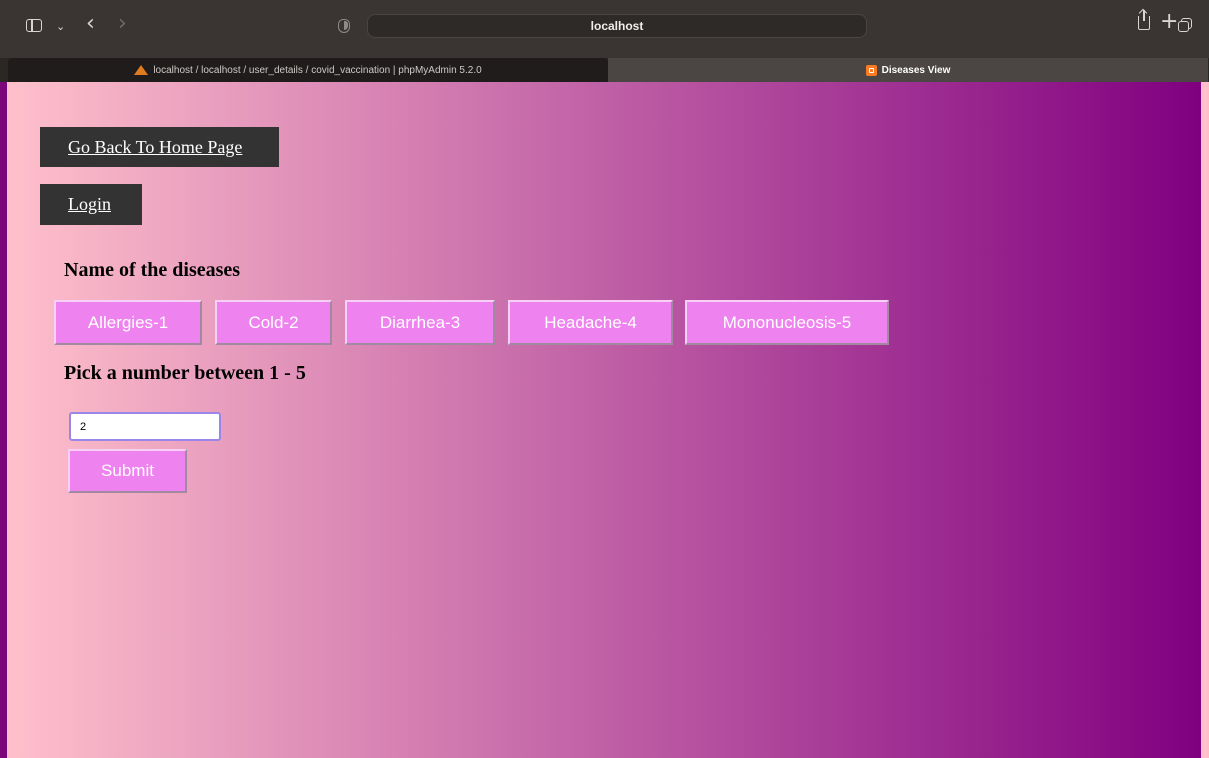 The height and width of the screenshot is (758, 1209). Describe the element at coordinates (787, 322) in the screenshot. I see `disease-button-mononucleosis: Mononucleosis-5` at that location.